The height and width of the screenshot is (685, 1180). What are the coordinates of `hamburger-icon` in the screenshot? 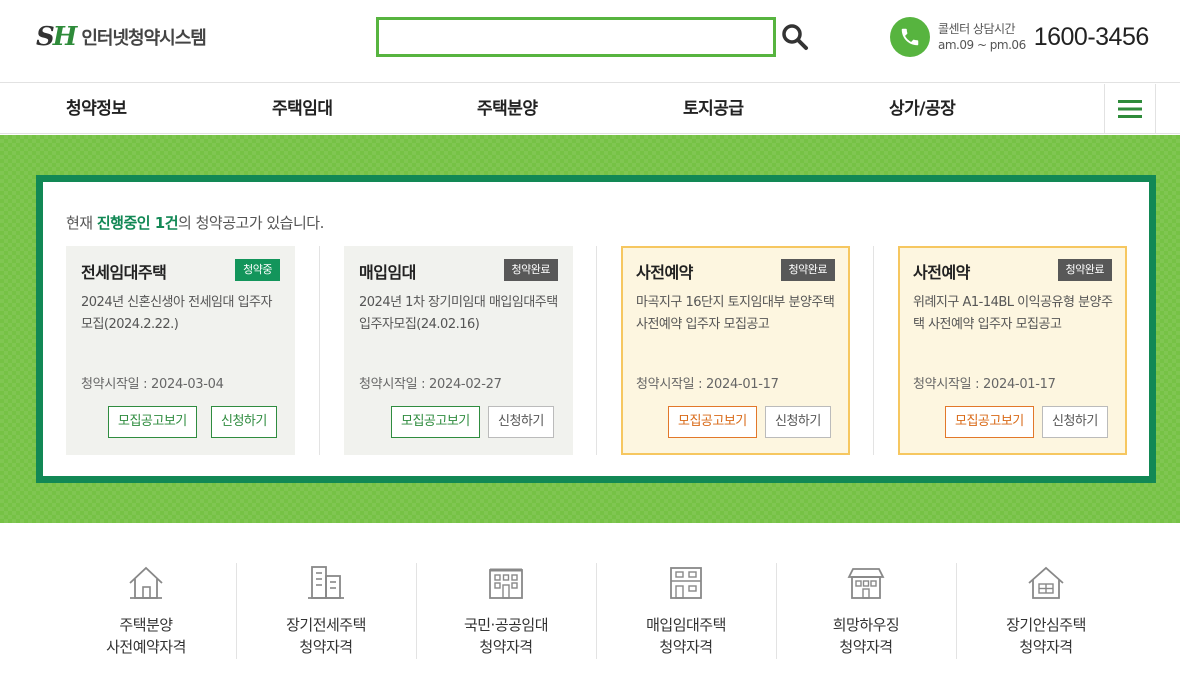 It's located at (1130, 109).